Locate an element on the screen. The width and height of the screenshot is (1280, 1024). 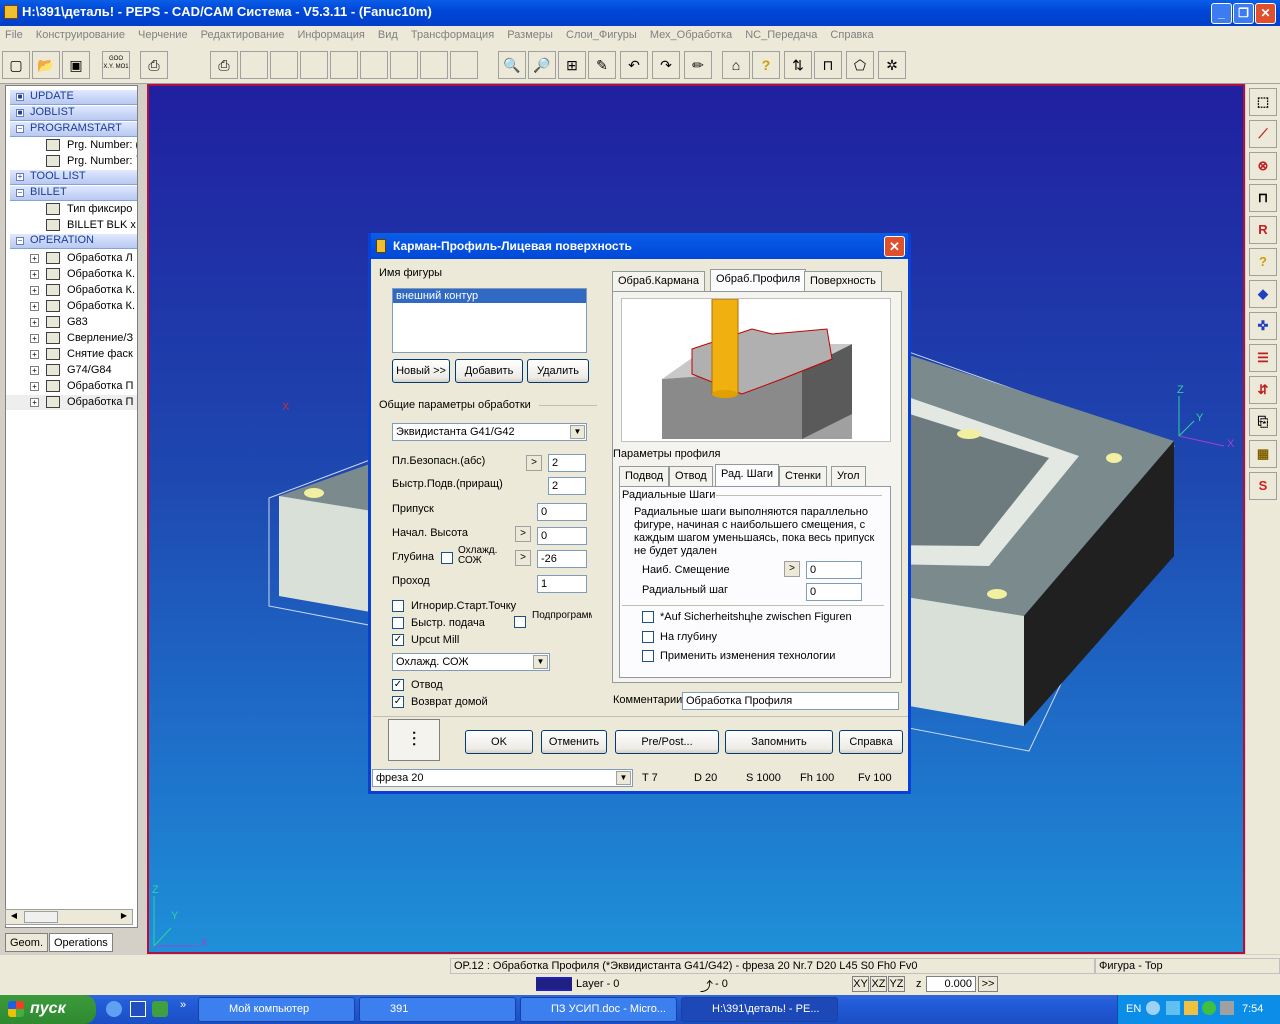
line-icon: ⟋ is located at coordinates (1263, 134).